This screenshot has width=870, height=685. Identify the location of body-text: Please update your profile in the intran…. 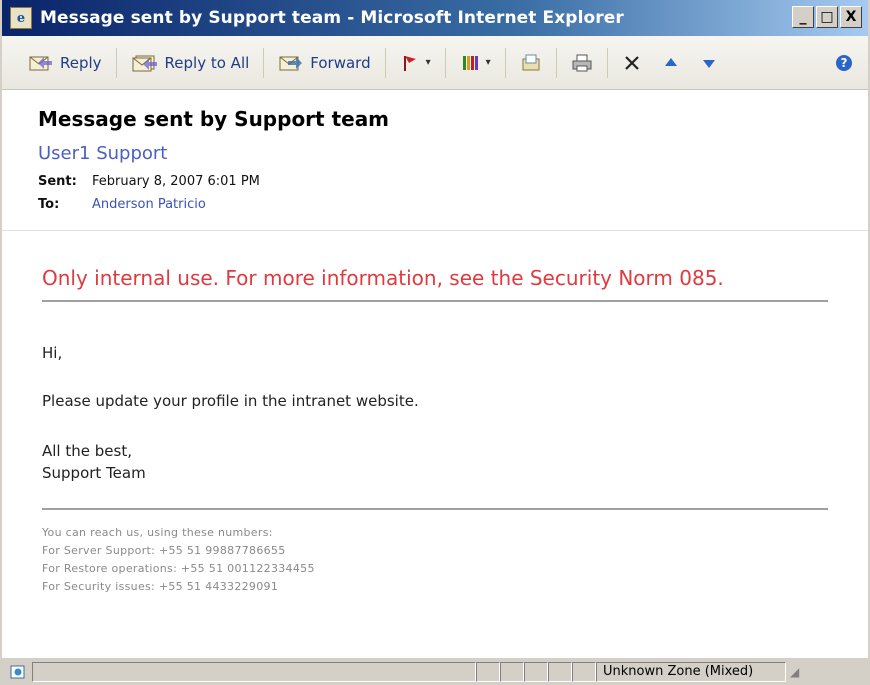
(230, 401).